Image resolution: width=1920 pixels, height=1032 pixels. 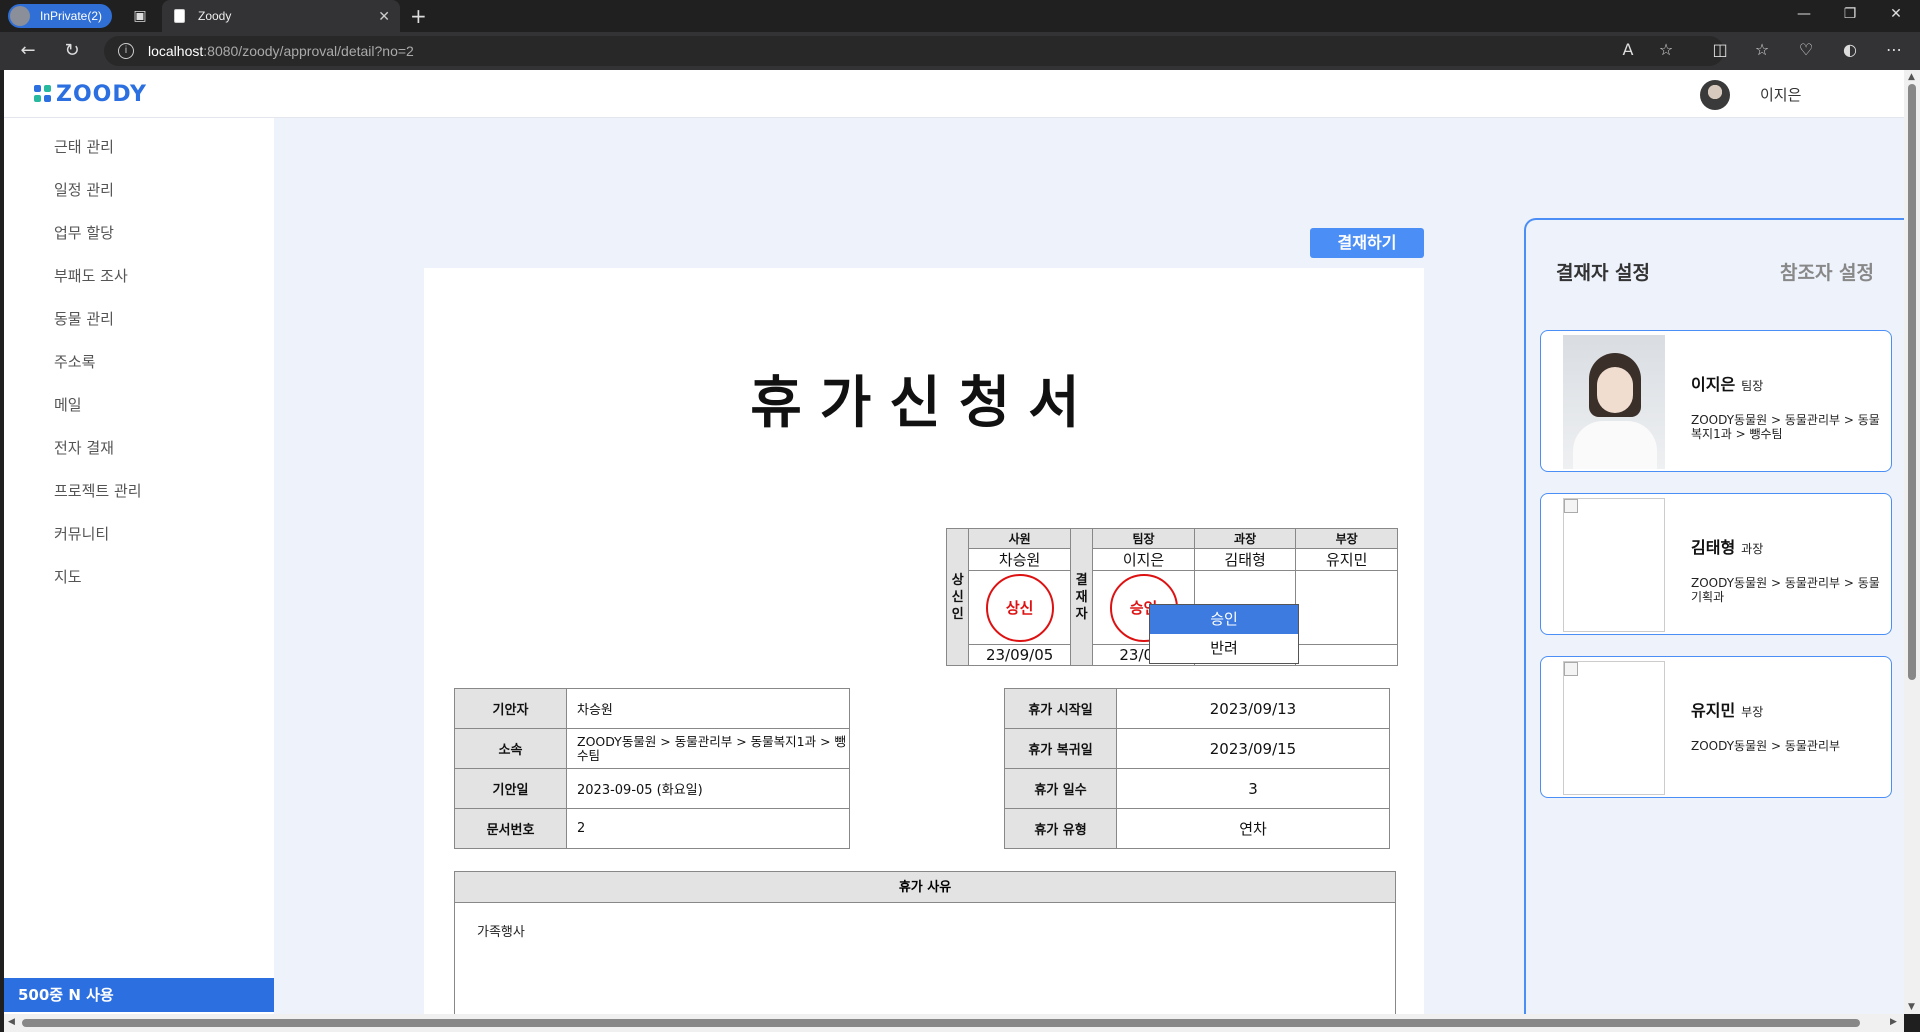 I want to click on logo-mark-icon, so click(x=43, y=94).